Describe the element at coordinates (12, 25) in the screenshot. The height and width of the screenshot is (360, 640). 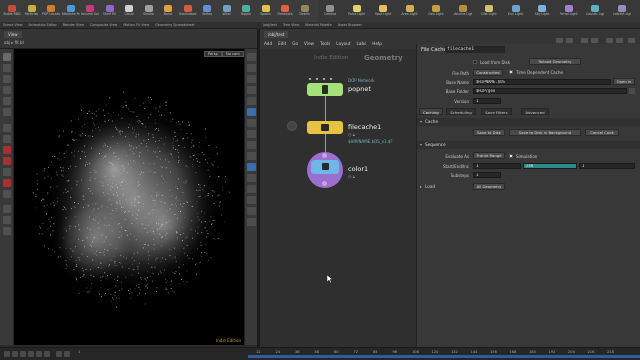
I see `pane-tab: Scene View` at that location.